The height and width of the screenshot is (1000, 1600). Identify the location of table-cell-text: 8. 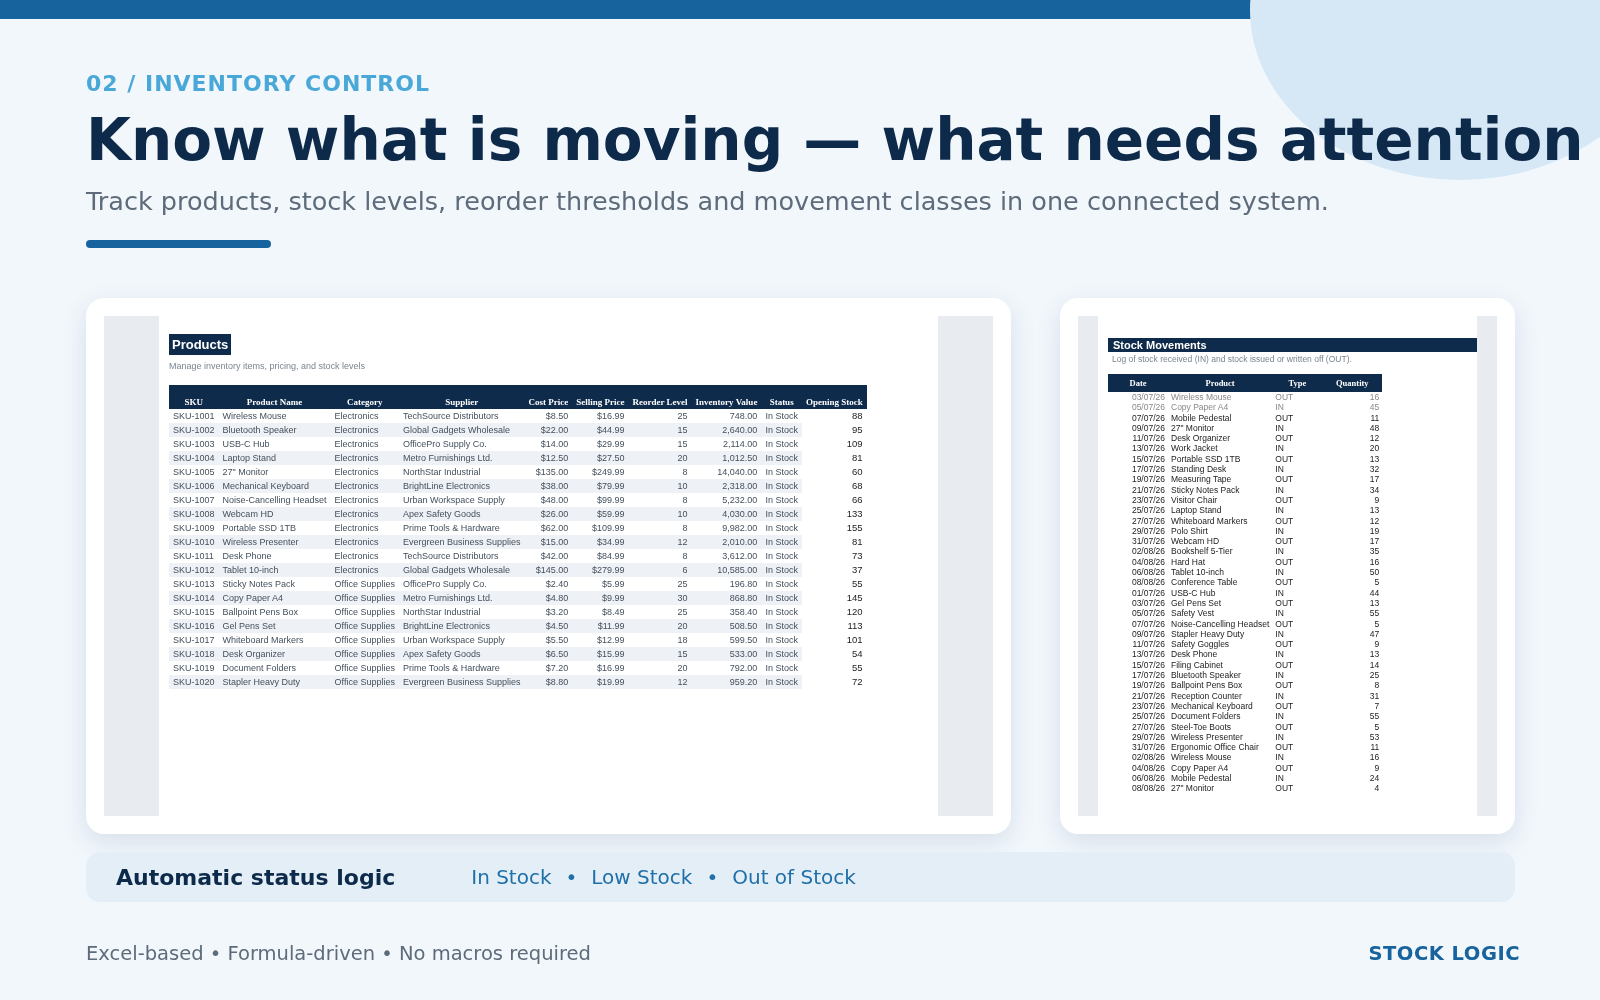
(1377, 685).